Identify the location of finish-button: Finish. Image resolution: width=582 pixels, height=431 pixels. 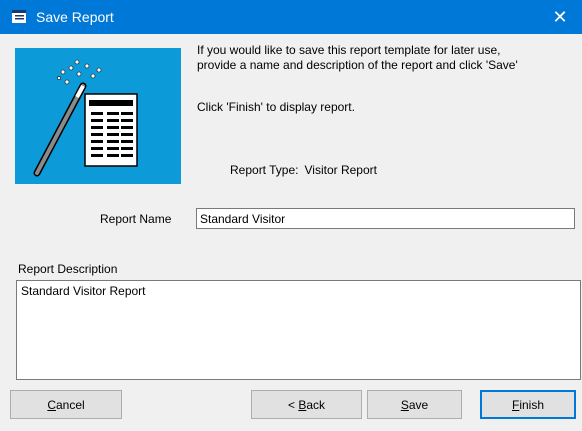
(528, 404).